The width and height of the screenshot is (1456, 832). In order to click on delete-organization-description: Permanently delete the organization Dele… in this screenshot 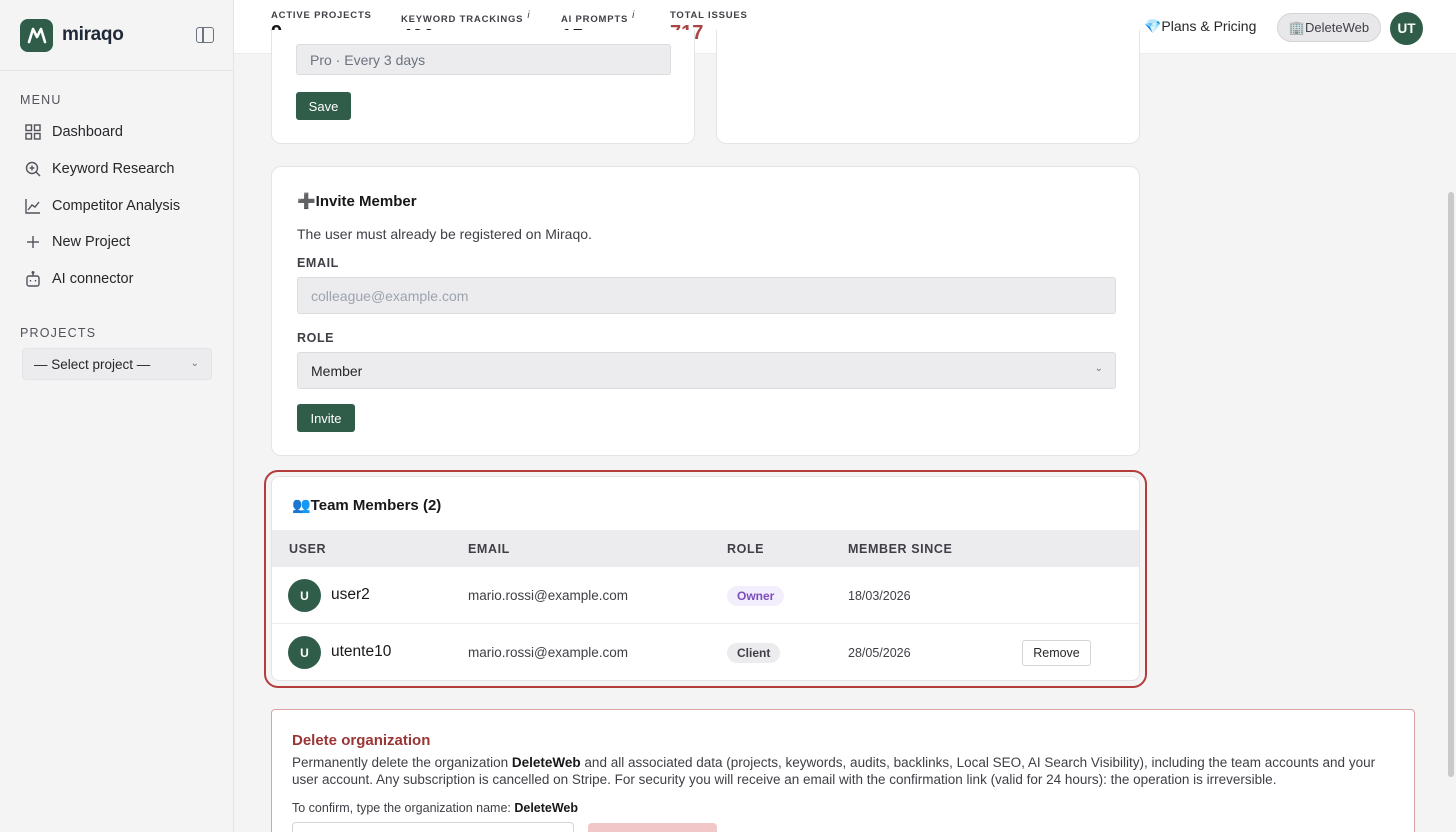, I will do `click(834, 771)`.